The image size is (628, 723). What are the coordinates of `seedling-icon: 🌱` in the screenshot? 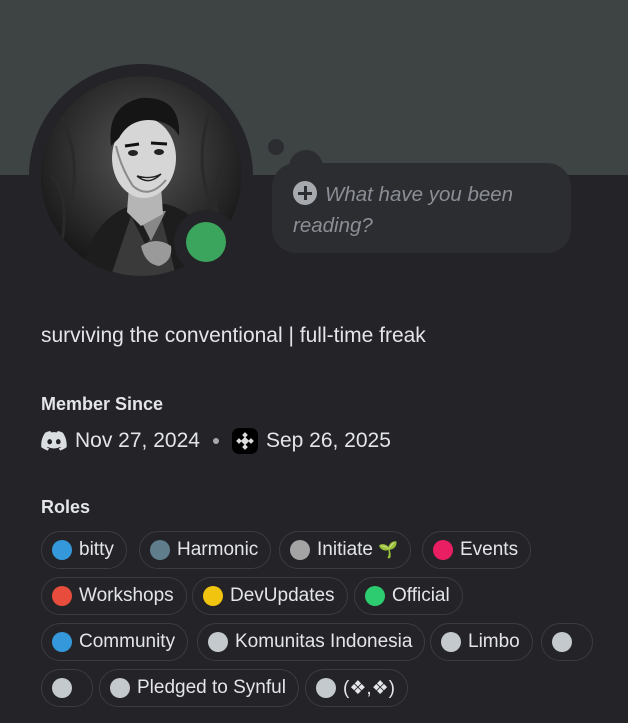 It's located at (387, 550).